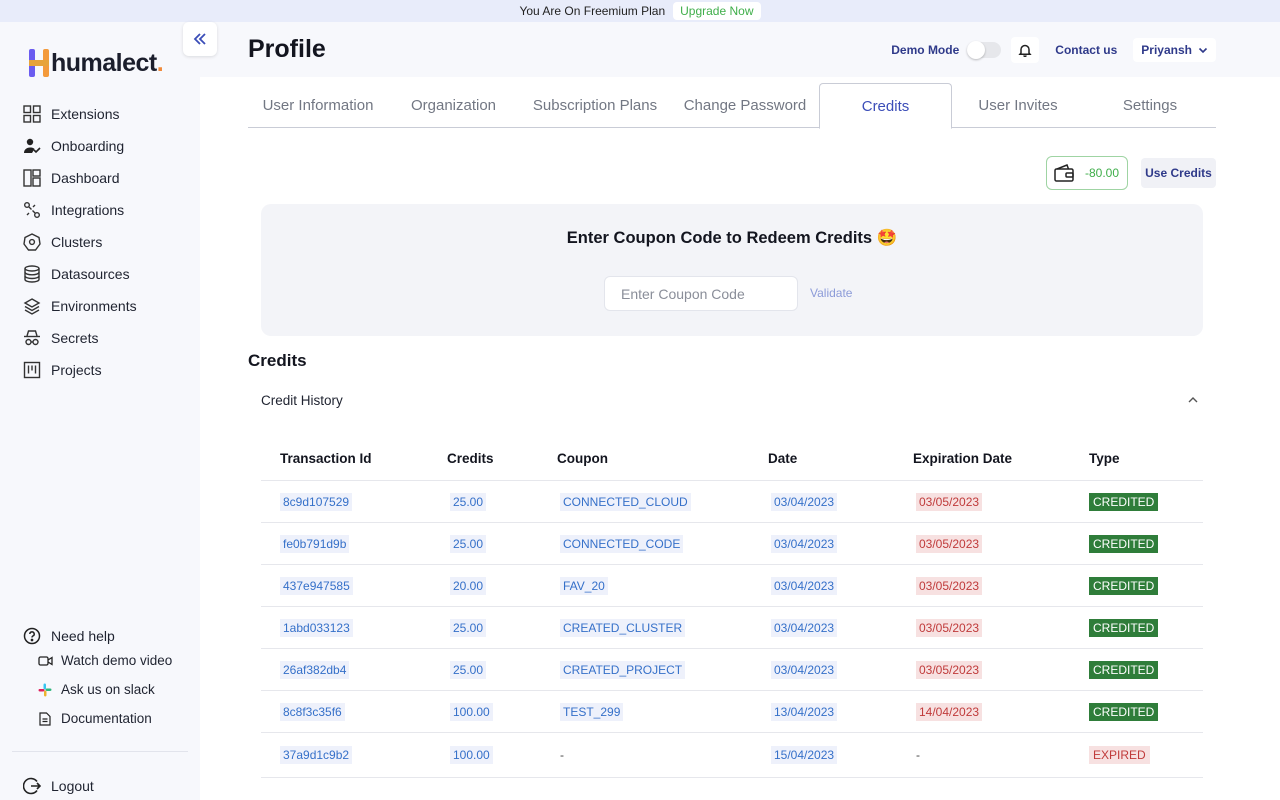  What do you see at coordinates (592, 11) in the screenshot?
I see `plan-text: You Are On Freemium Plan` at bounding box center [592, 11].